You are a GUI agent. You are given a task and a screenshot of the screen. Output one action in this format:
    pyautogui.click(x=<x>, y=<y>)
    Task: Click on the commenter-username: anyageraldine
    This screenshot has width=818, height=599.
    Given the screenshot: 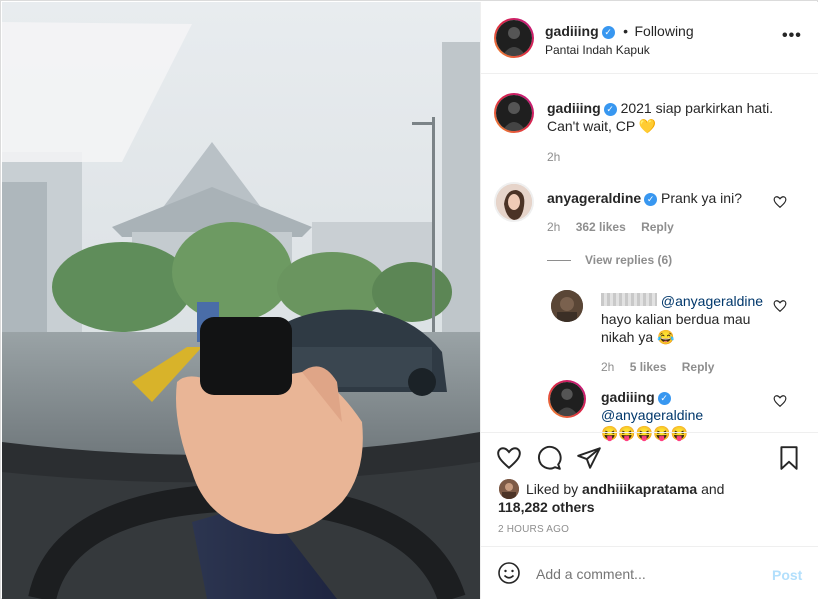 What is the action you would take?
    pyautogui.click(x=594, y=198)
    